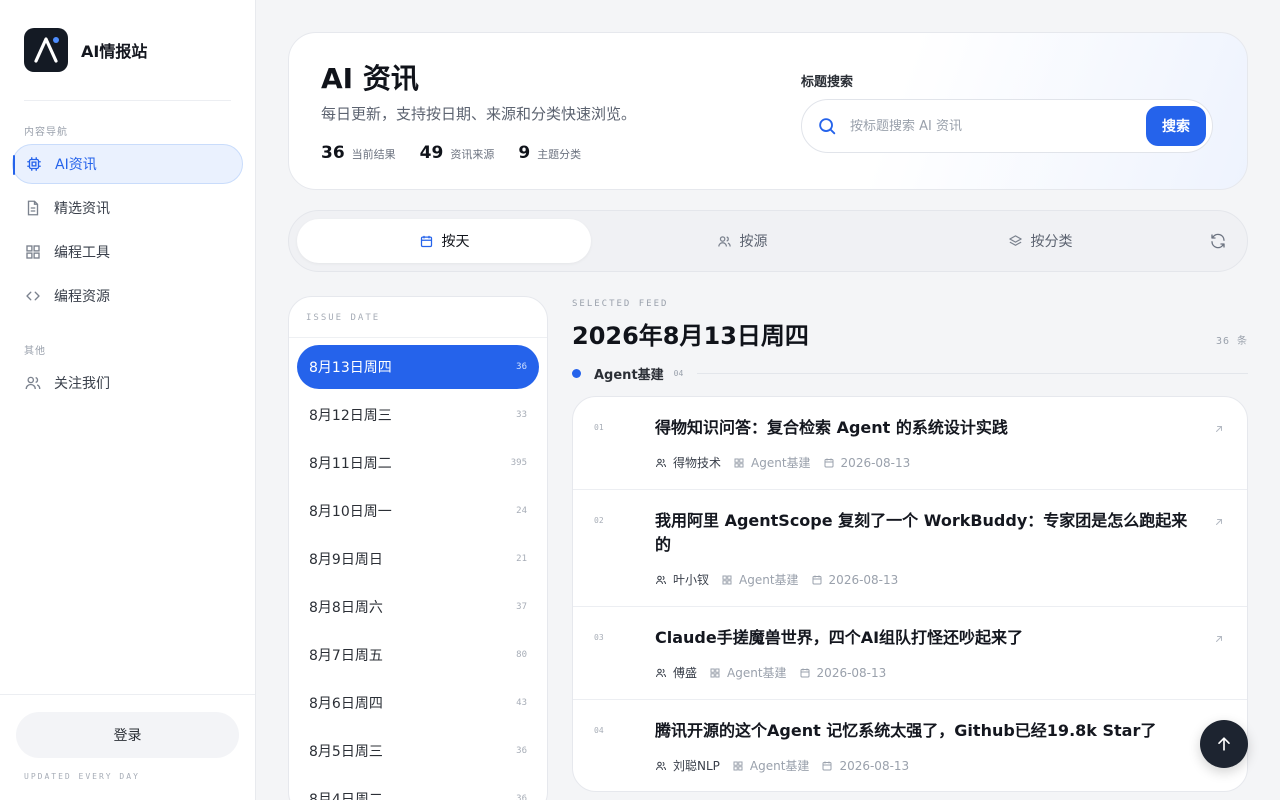 Image resolution: width=1280 pixels, height=800 pixels. Describe the element at coordinates (346, 752) in the screenshot. I see `date-label: 8月5日周三` at that location.